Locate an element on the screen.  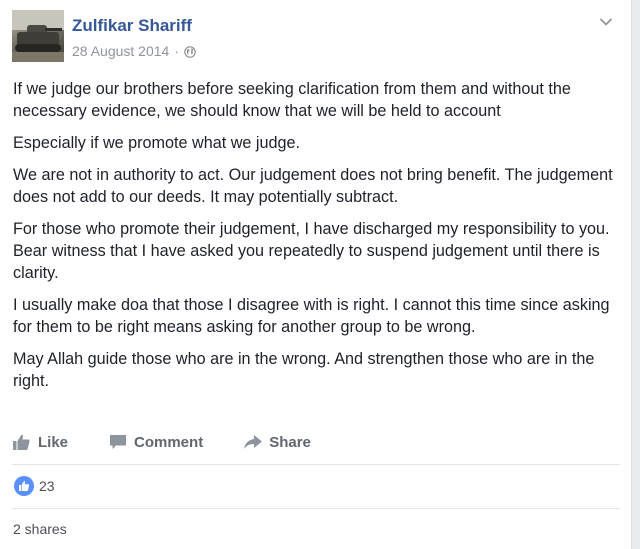
share-button: Share is located at coordinates (277, 442).